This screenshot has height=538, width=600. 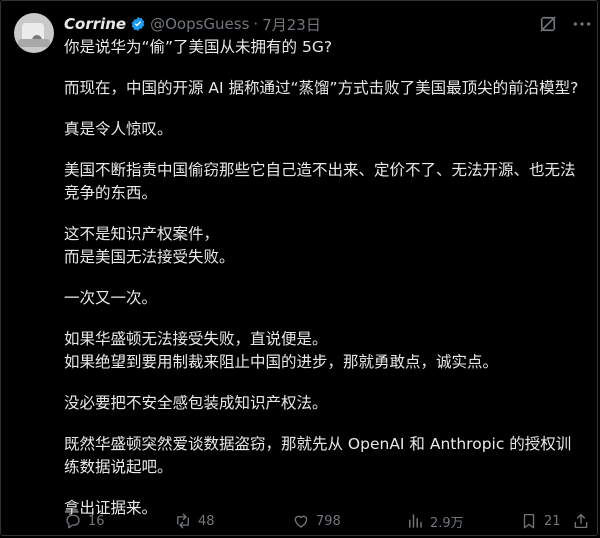 What do you see at coordinates (194, 521) in the screenshot?
I see `retweet-button: 48` at bounding box center [194, 521].